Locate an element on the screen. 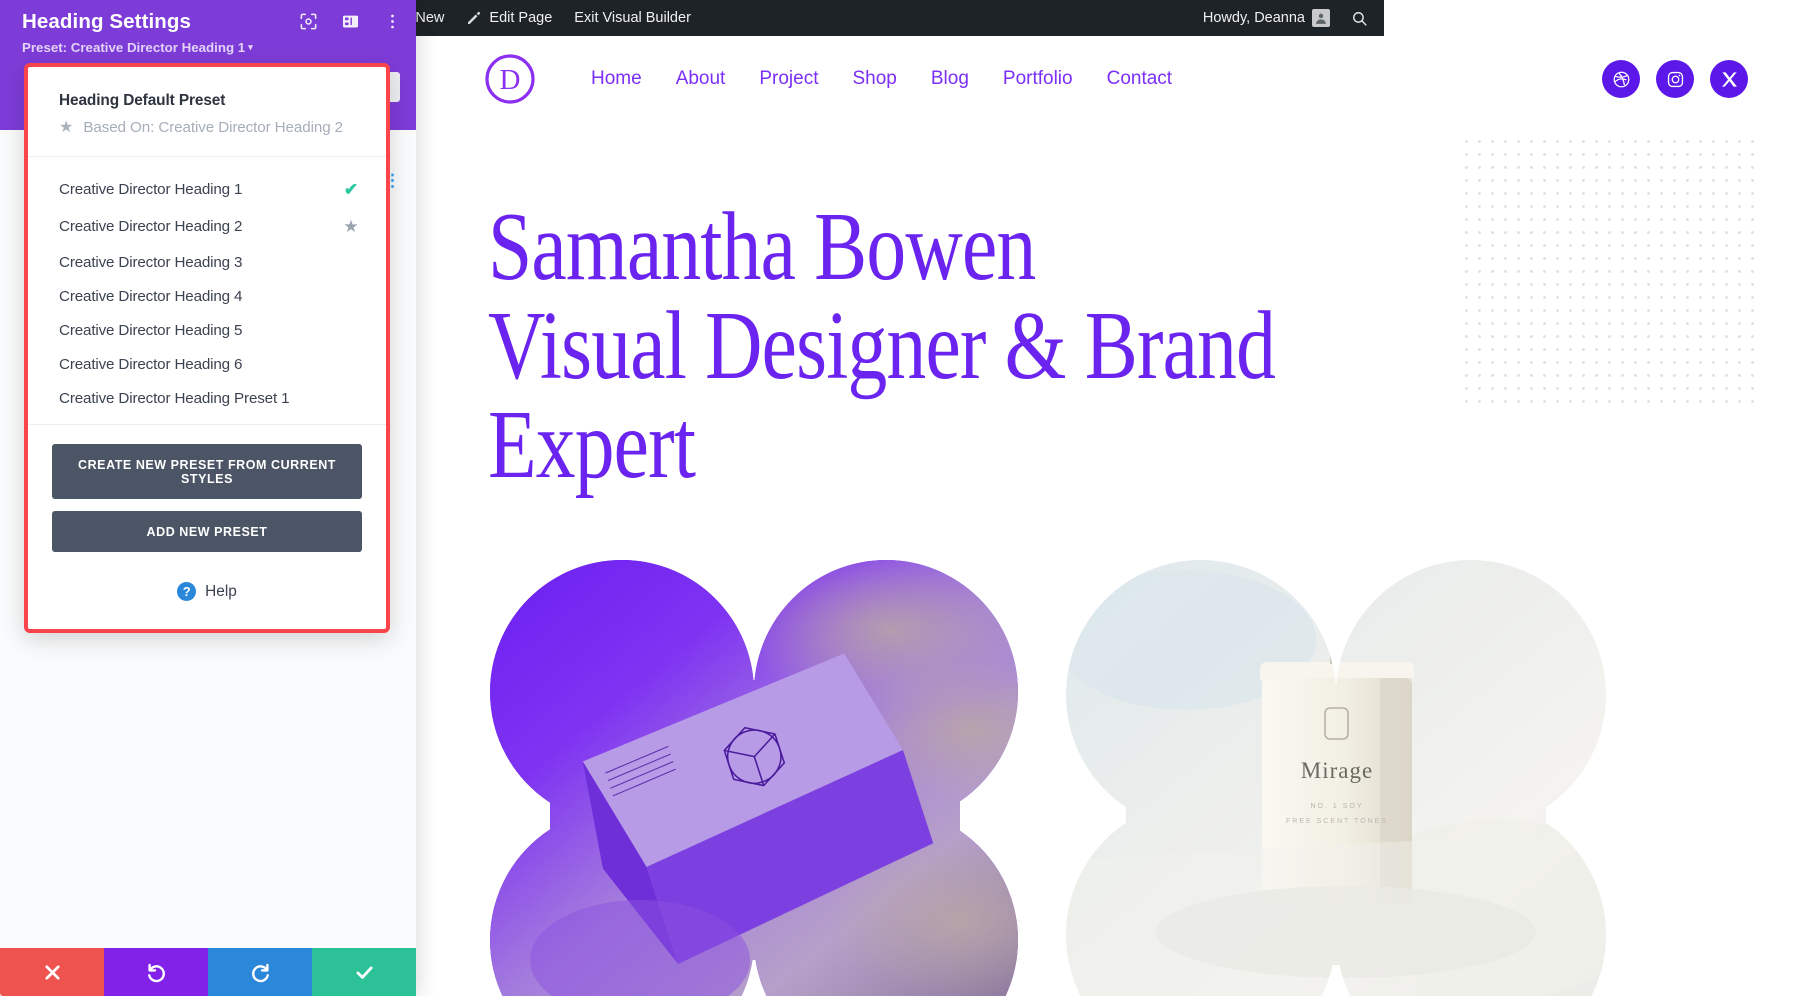  howdy-user-button: Howdy, Deanna is located at coordinates (1266, 18).